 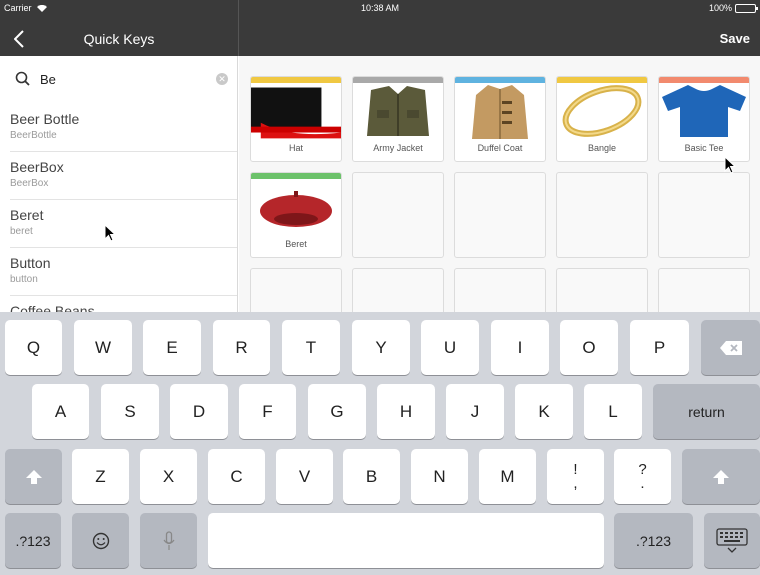 What do you see at coordinates (500, 148) in the screenshot?
I see `tile-label: Duffel Coat` at bounding box center [500, 148].